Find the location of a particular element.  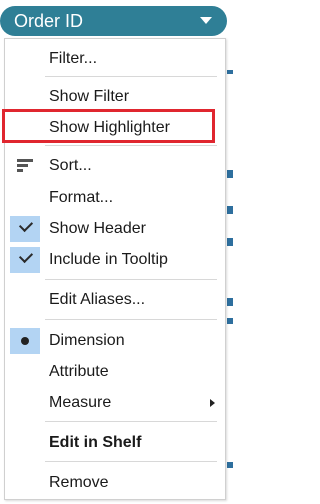

menu-item-show-highlighter: Show Highlighter is located at coordinates (115, 128).